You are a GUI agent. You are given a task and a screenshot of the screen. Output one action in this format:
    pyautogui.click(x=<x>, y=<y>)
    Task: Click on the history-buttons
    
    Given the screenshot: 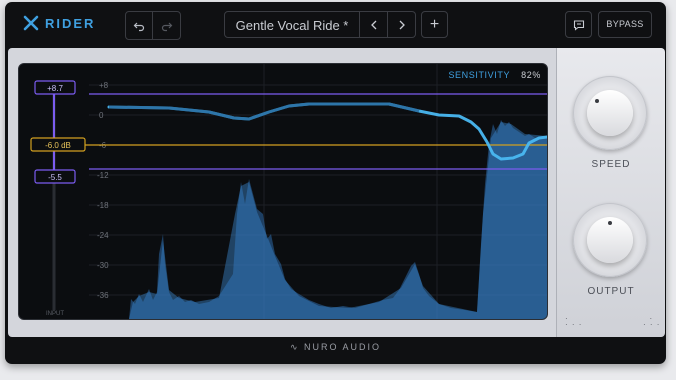 What is the action you would take?
    pyautogui.click(x=153, y=25)
    